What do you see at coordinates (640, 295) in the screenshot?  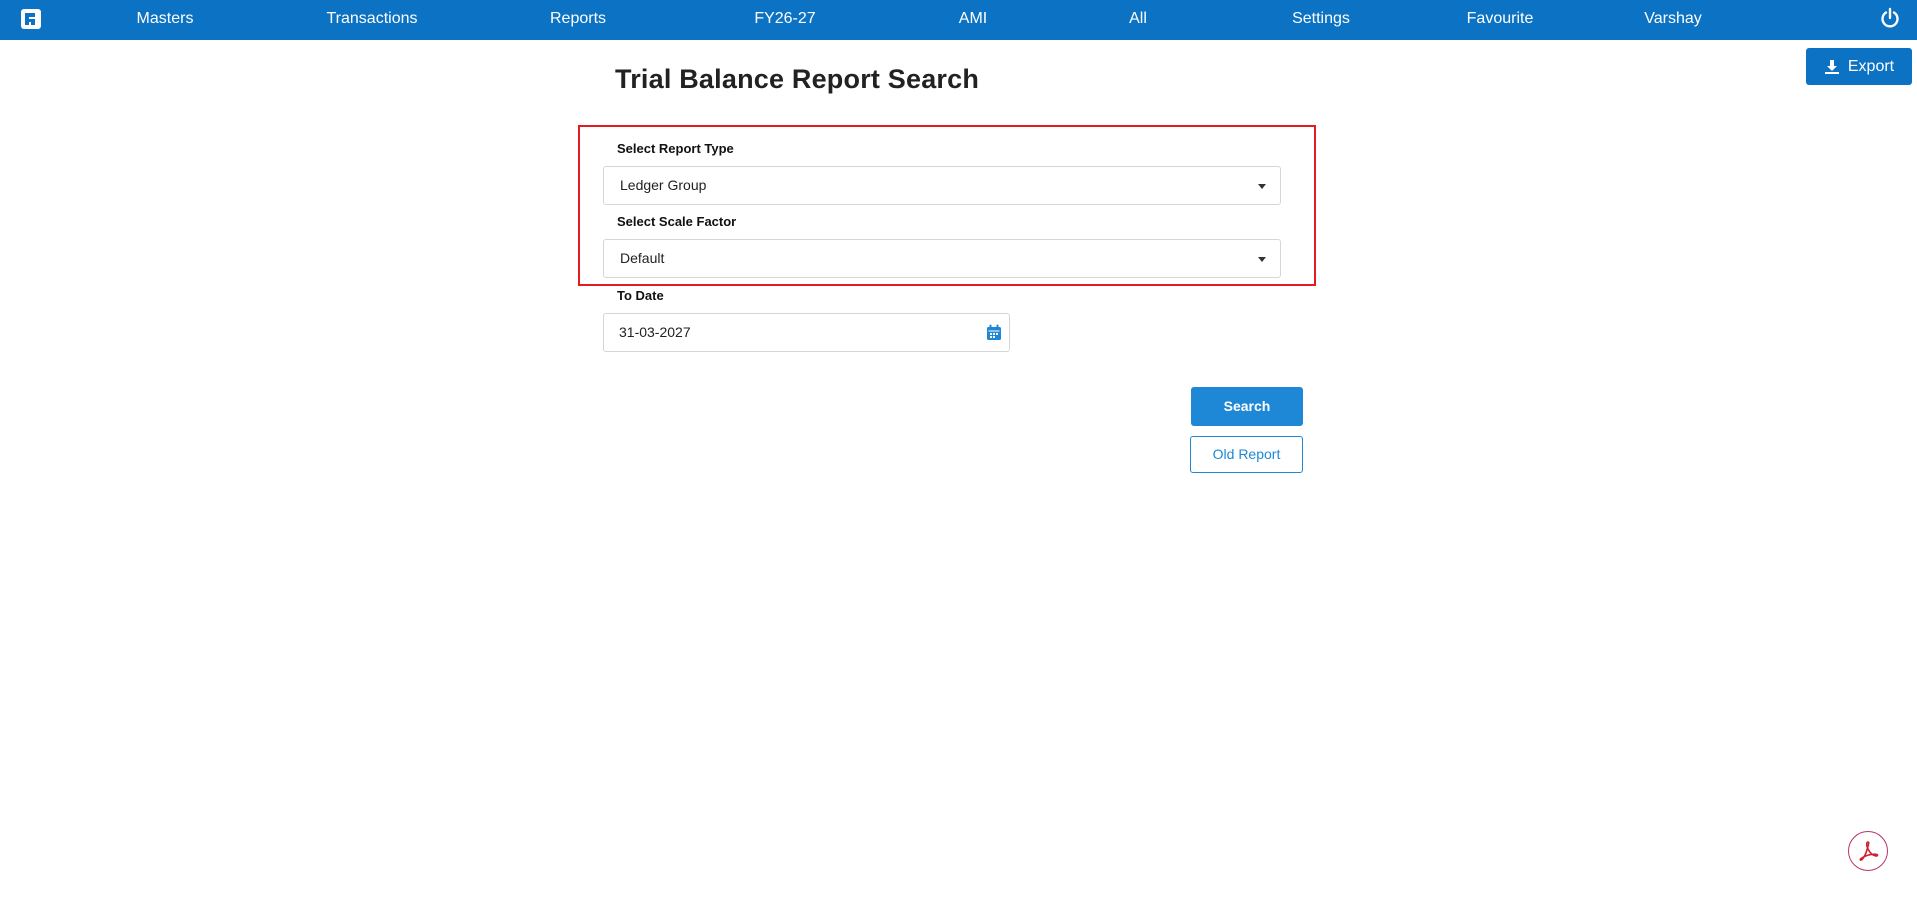 I see `to-date-label: To Date` at bounding box center [640, 295].